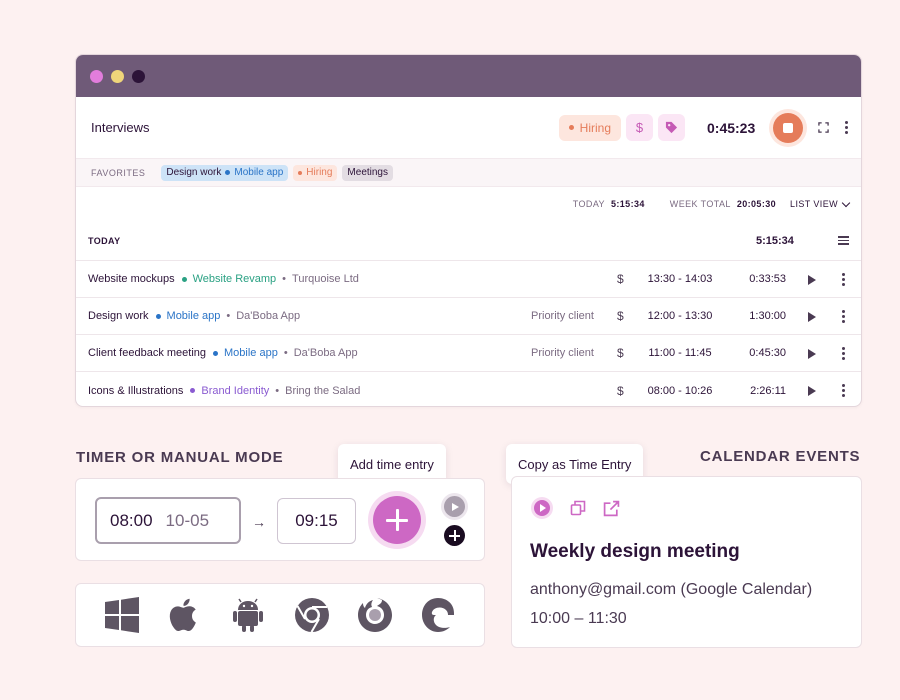 This screenshot has height=700, width=900. I want to click on entry-description: Icons & Illustrations, so click(135, 391).